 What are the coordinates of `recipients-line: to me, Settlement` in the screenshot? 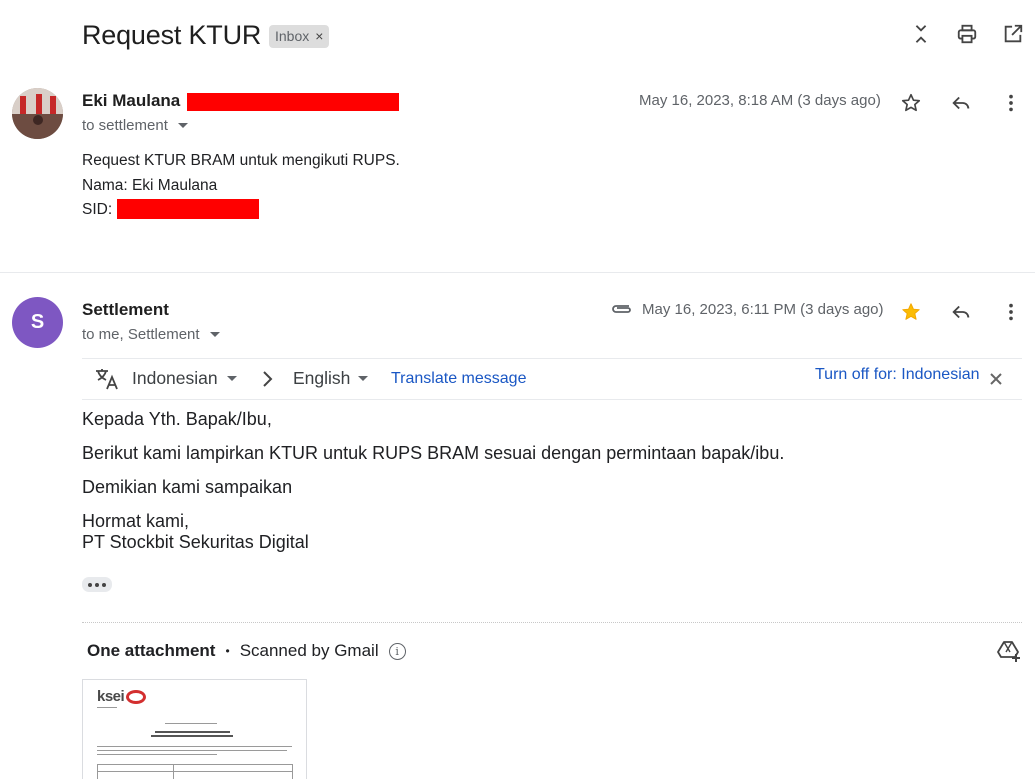 It's located at (151, 334).